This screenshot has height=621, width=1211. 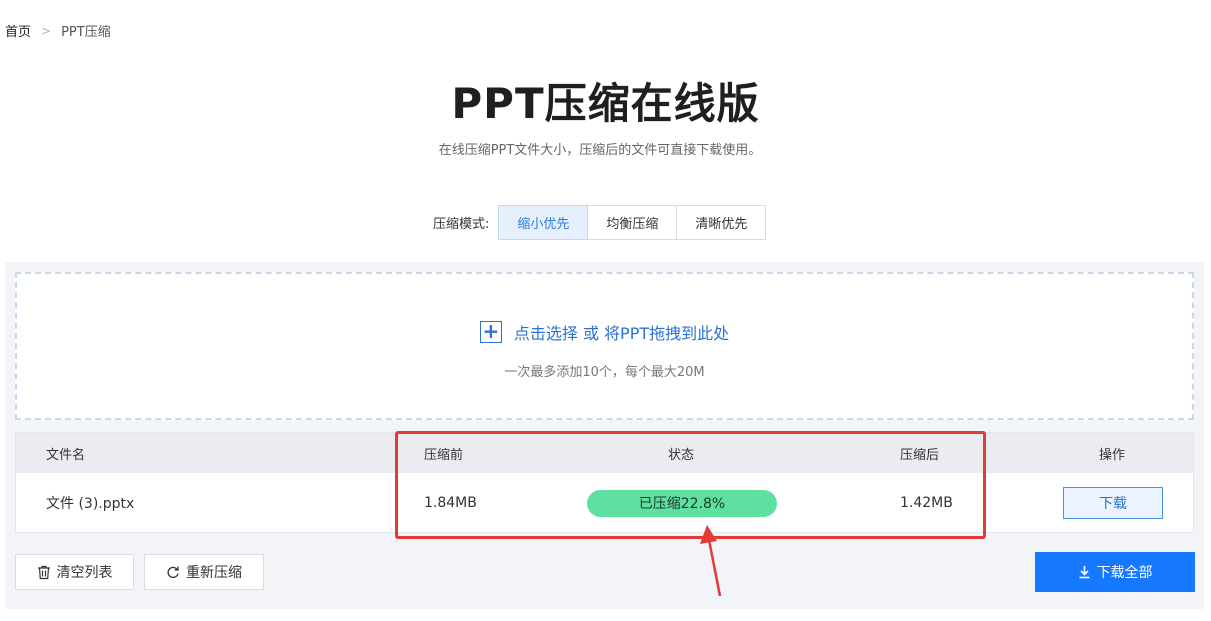 I want to click on header-filename: 文件名, so click(x=66, y=455).